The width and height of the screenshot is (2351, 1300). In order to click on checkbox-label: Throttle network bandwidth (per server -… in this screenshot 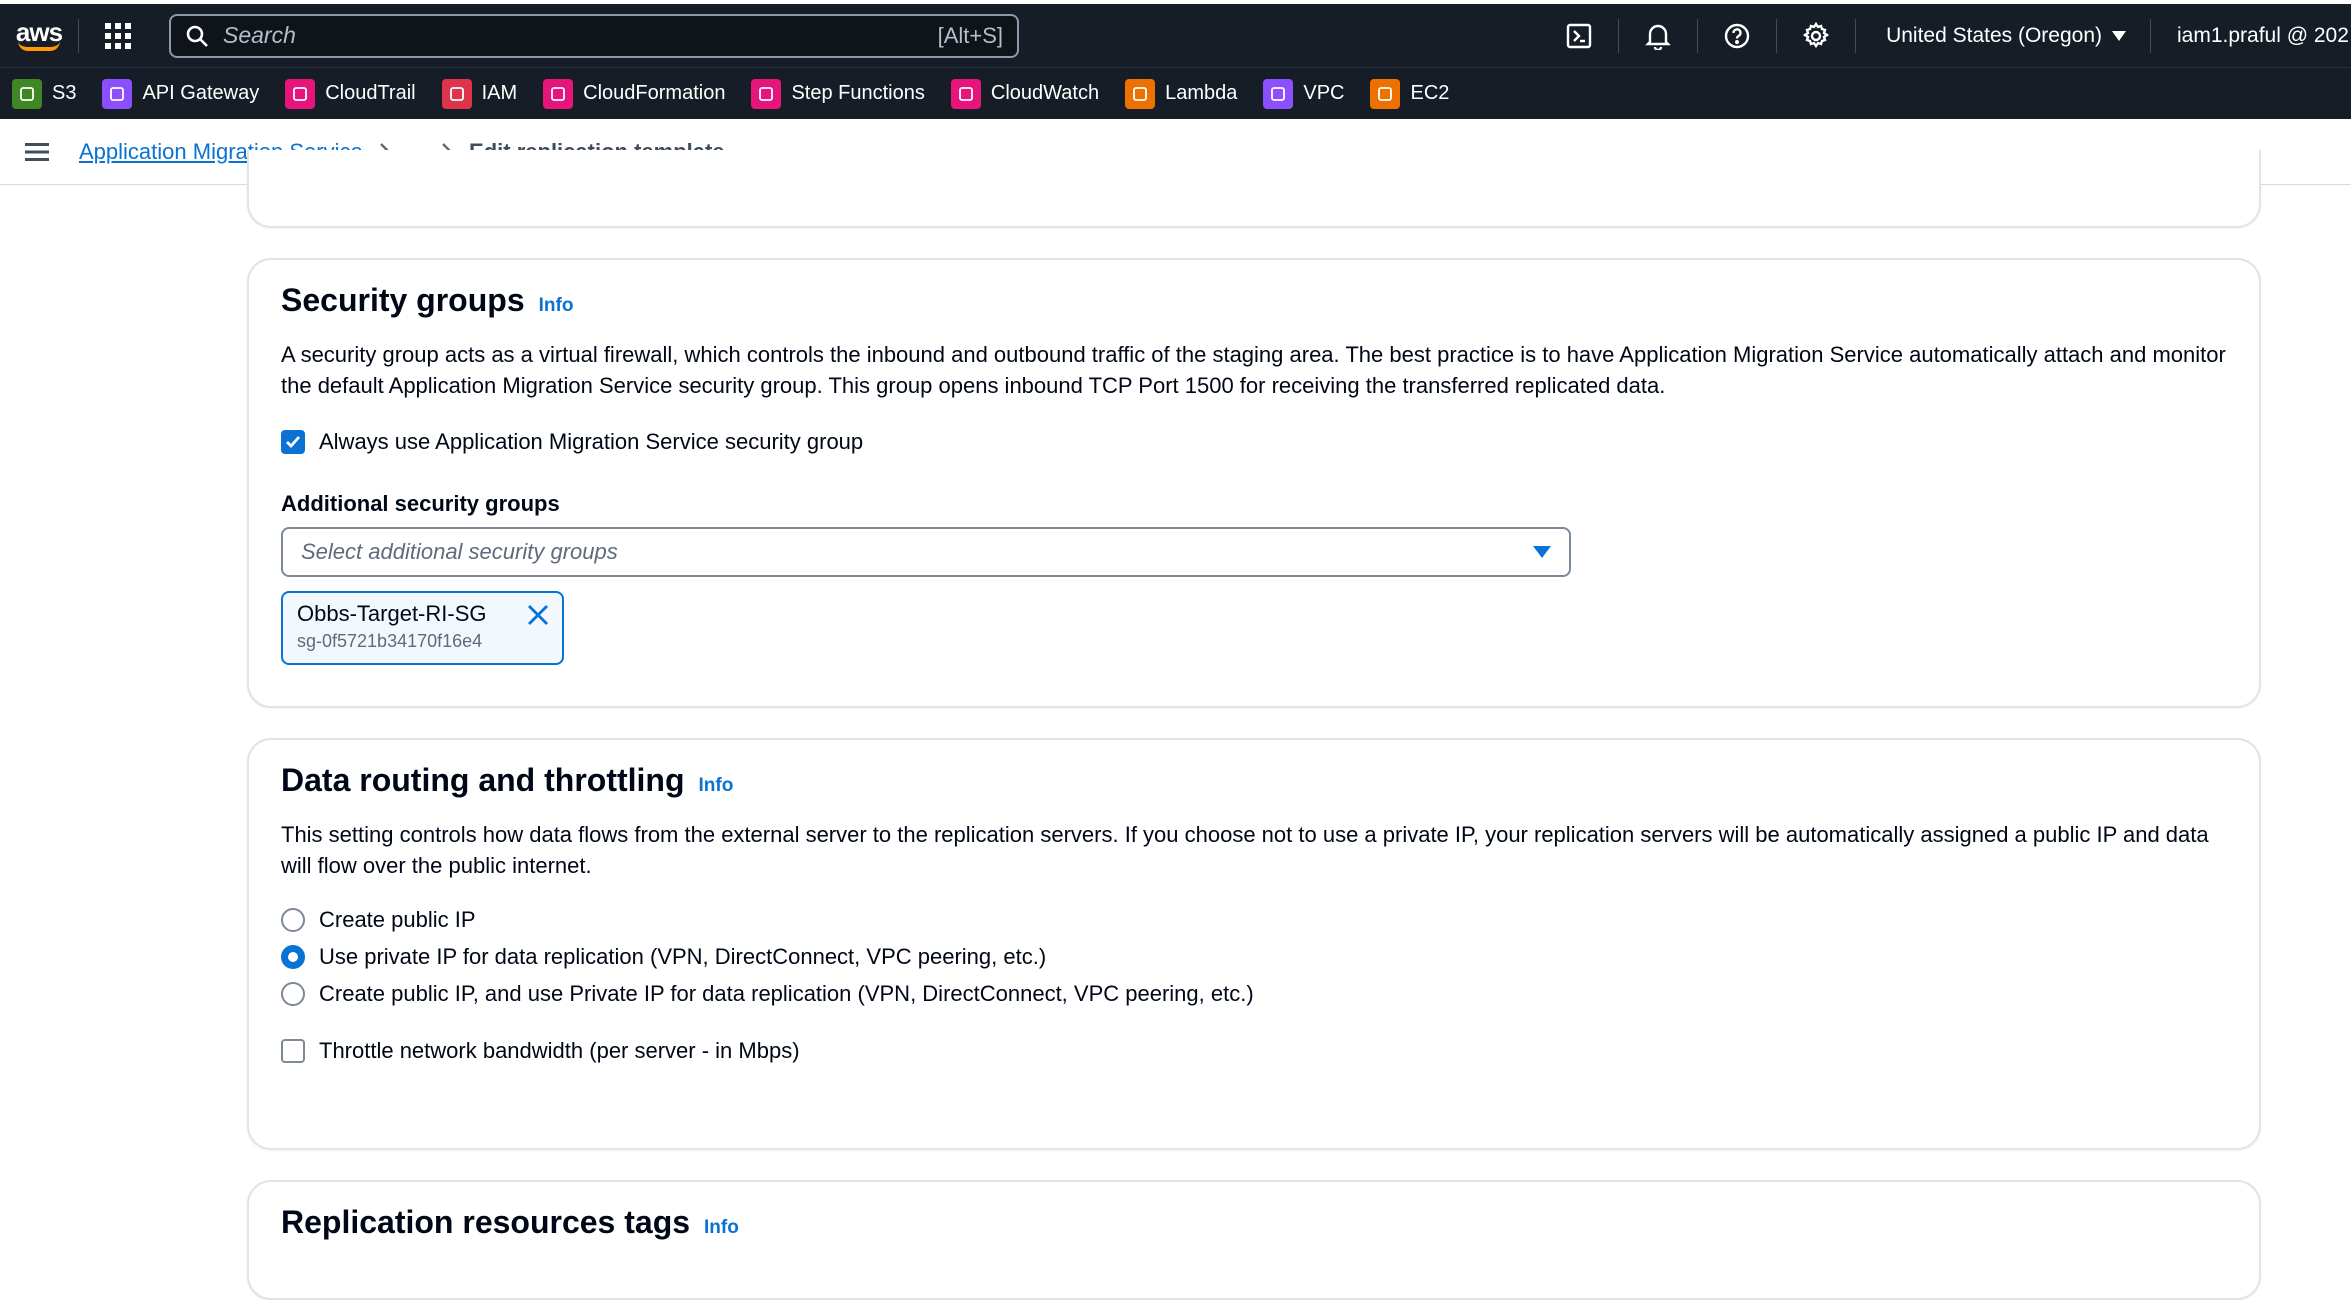, I will do `click(559, 1050)`.